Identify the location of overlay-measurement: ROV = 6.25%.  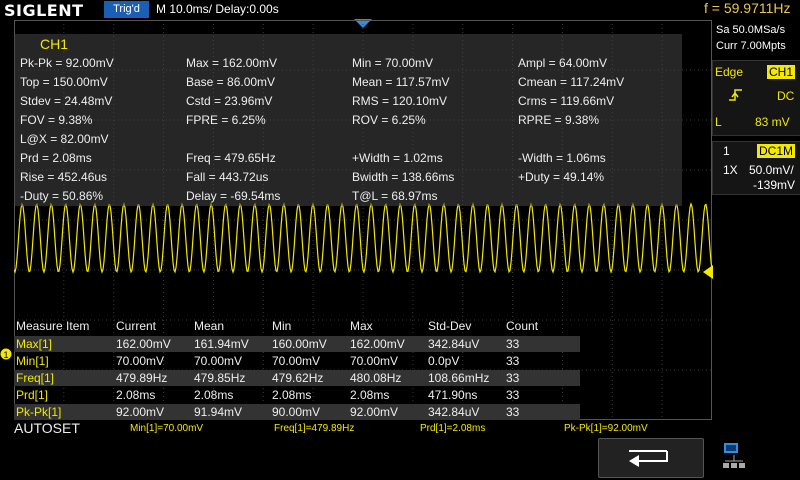
(389, 120).